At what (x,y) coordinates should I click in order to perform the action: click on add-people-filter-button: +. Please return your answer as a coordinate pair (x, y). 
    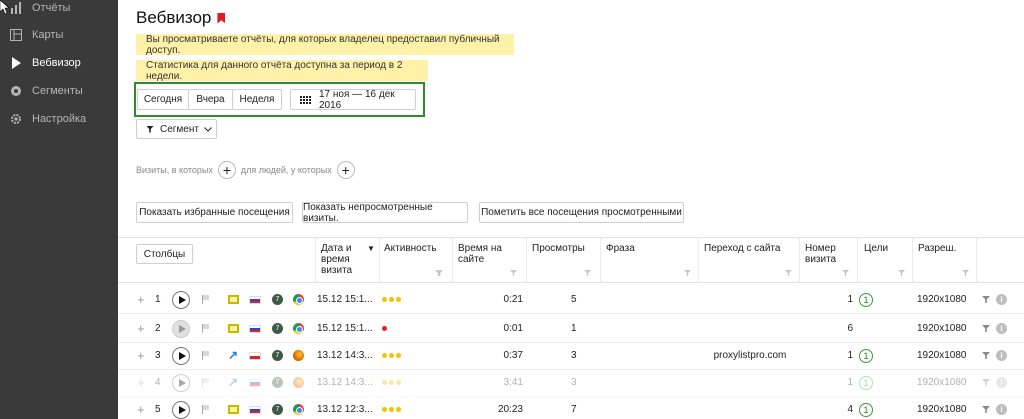
    Looking at the image, I should click on (345, 170).